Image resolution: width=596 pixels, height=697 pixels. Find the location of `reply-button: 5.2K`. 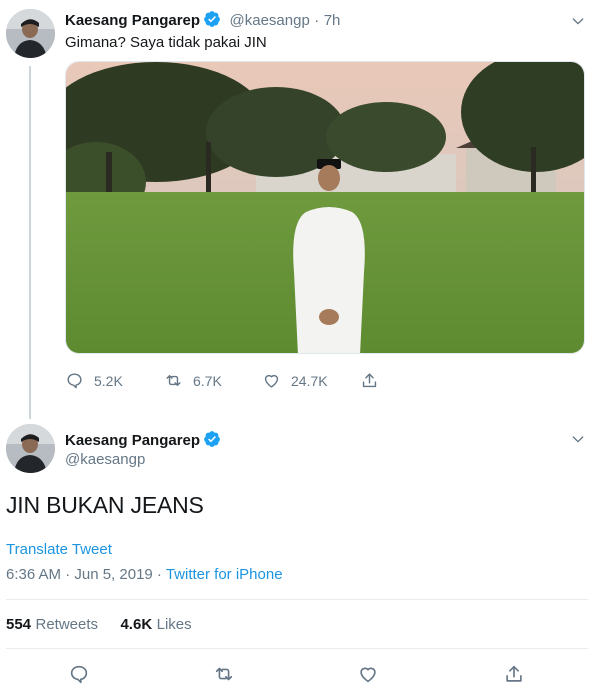

reply-button: 5.2K is located at coordinates (94, 380).